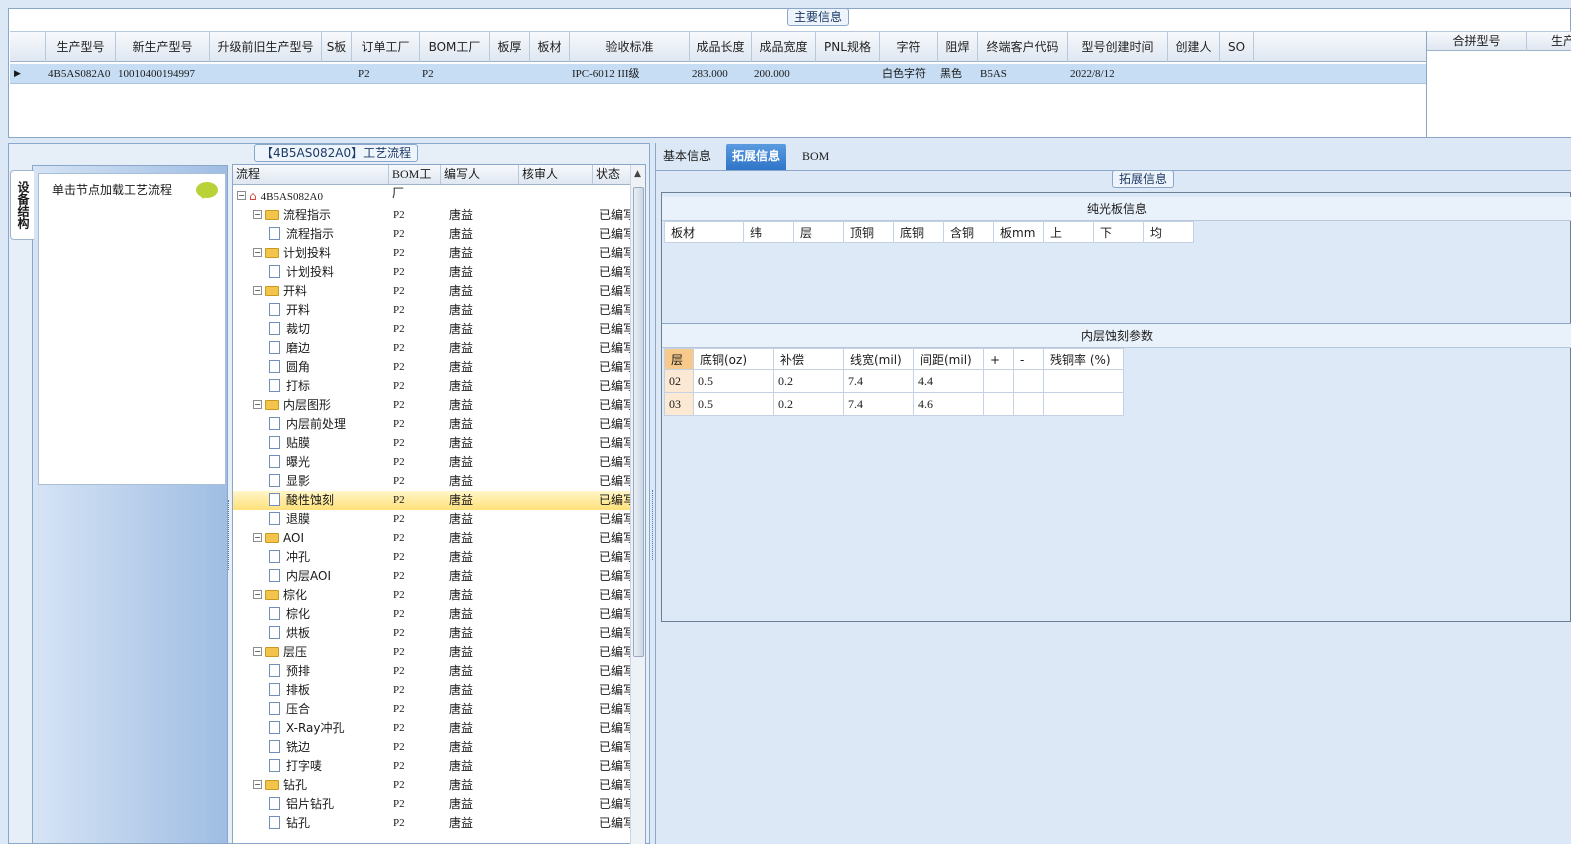 This screenshot has width=1571, height=844. I want to click on col-etch-line-width: 线宽(mil), so click(879, 359).